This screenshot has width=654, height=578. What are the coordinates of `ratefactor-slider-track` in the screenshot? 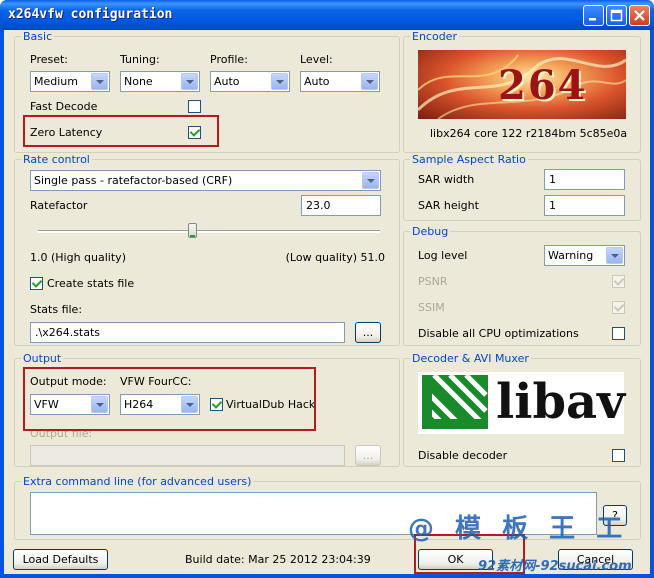 It's located at (209, 231).